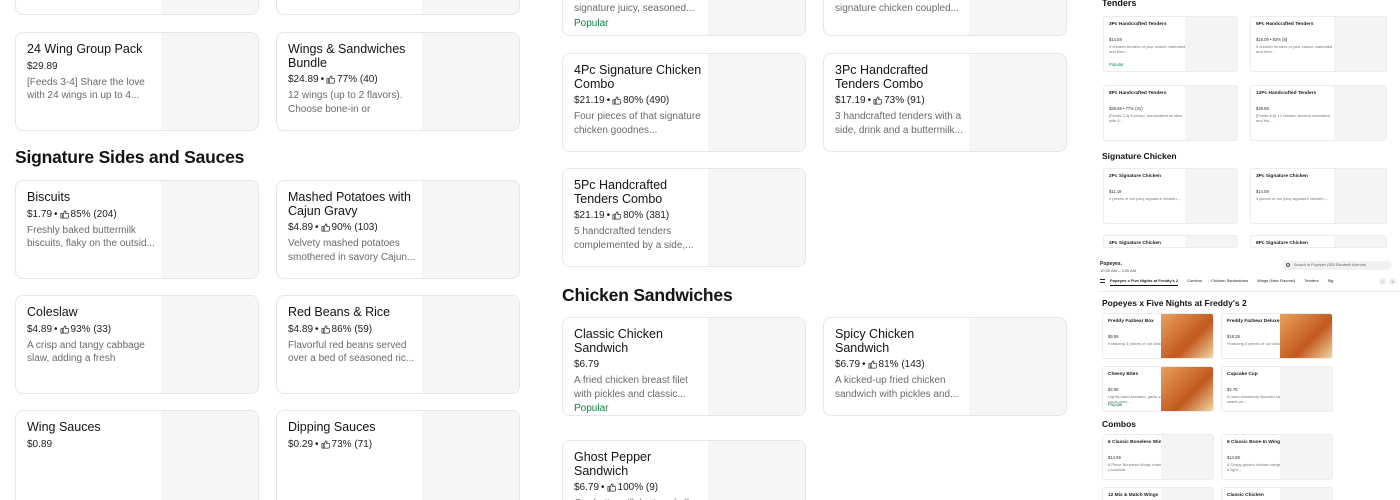 The image size is (1400, 500). Describe the element at coordinates (1276, 282) in the screenshot. I see `category-tab: Wings (New Flavors!)` at that location.